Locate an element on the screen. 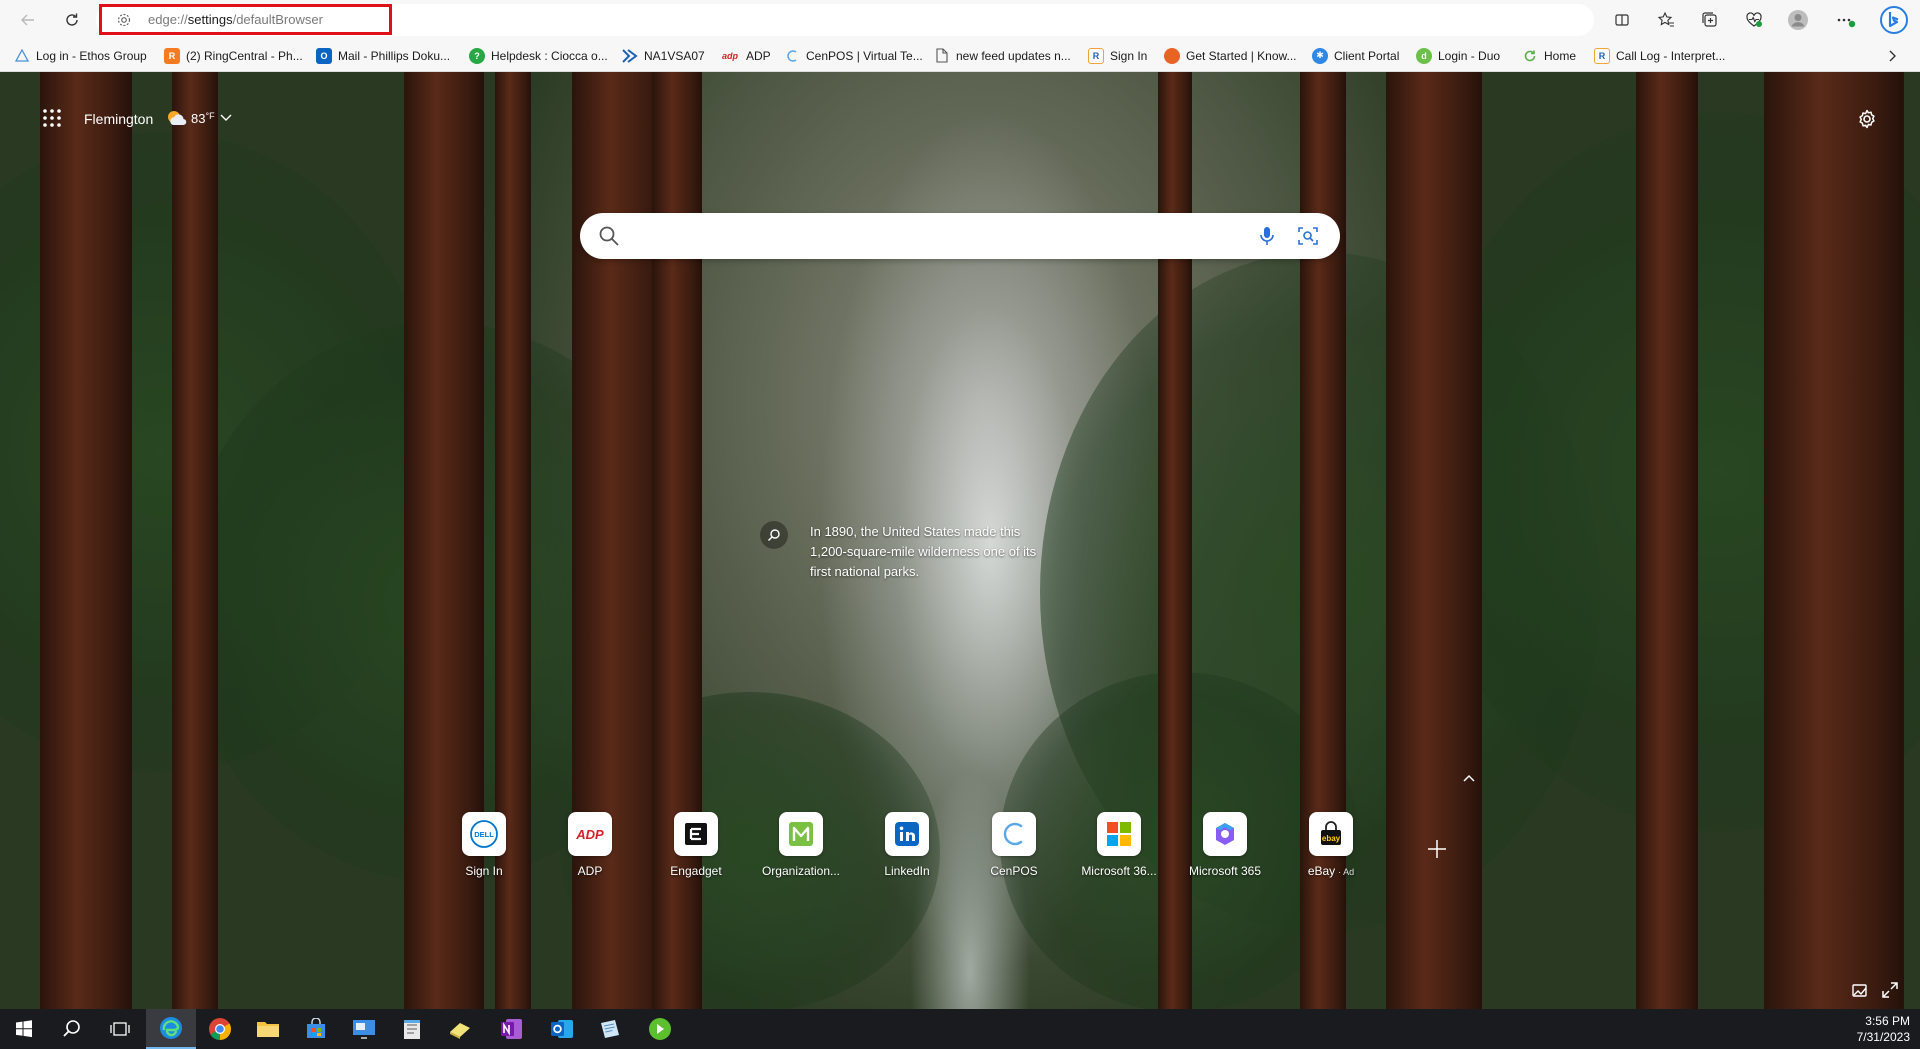 The width and height of the screenshot is (1920, 1049). app-launcher-grid-icon is located at coordinates (52, 118).